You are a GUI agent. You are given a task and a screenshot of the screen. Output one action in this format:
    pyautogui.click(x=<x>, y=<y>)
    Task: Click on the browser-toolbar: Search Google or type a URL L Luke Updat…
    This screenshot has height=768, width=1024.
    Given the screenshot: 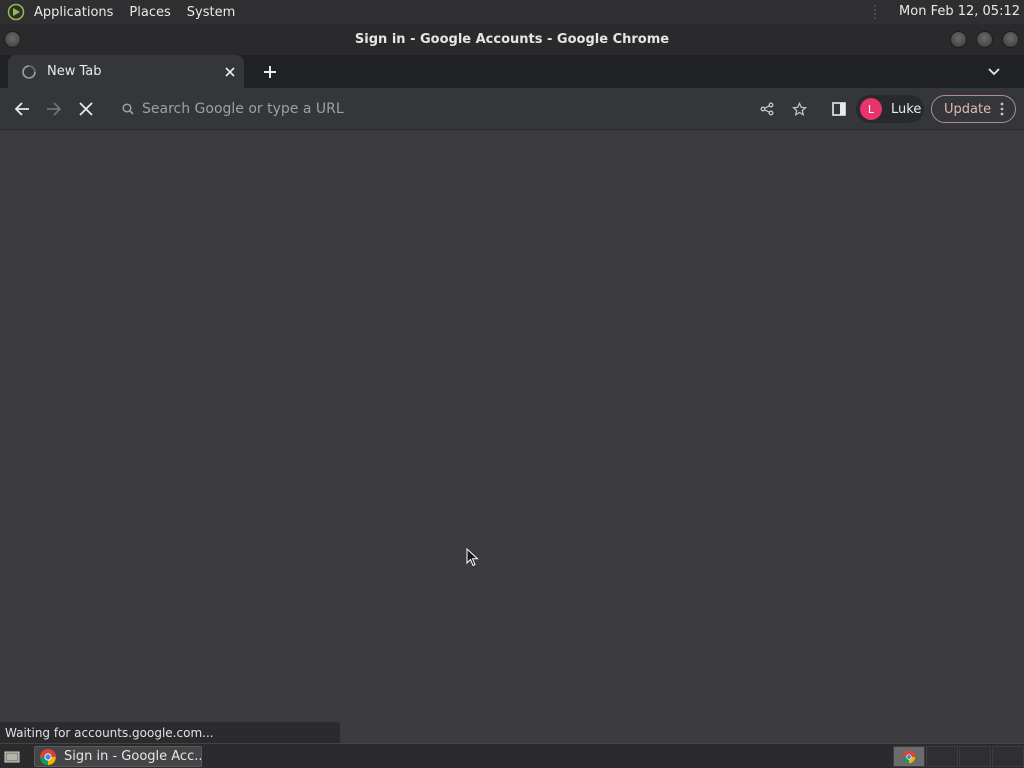 What is the action you would take?
    pyautogui.click(x=512, y=109)
    